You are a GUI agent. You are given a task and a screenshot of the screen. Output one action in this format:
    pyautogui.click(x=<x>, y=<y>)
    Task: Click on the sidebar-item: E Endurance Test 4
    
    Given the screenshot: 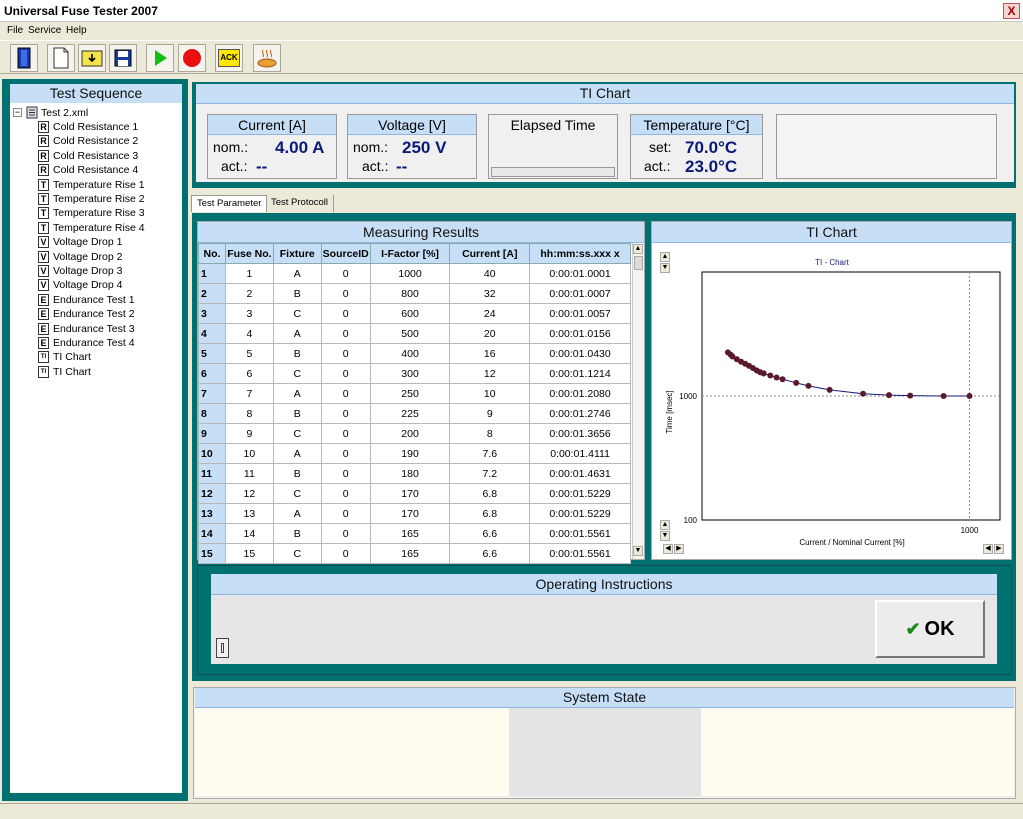 What is the action you would take?
    pyautogui.click(x=86, y=343)
    